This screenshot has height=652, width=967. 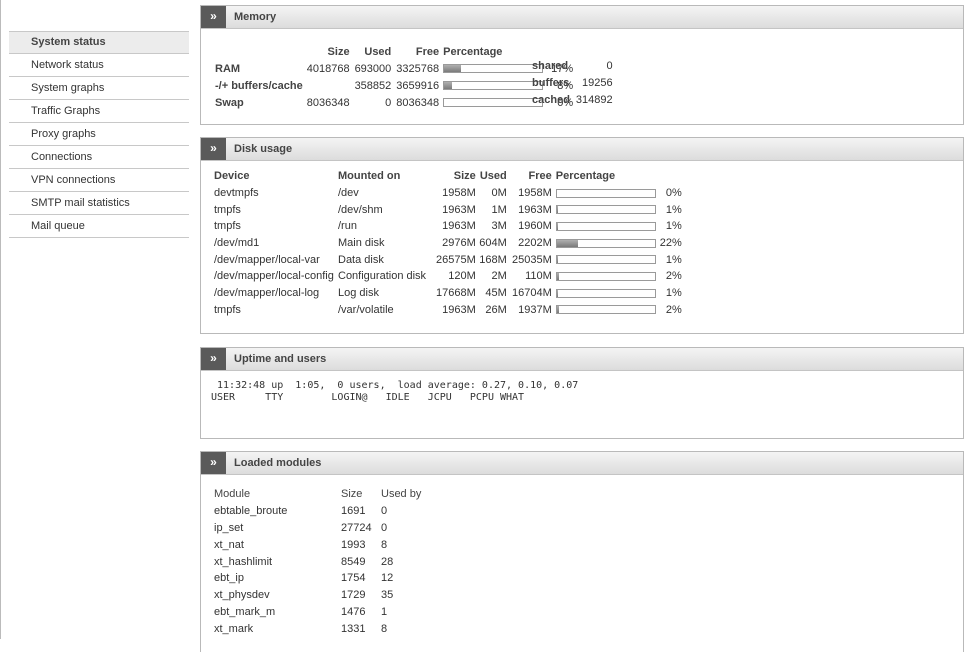 I want to click on cell-value: 0, so click(x=609, y=65).